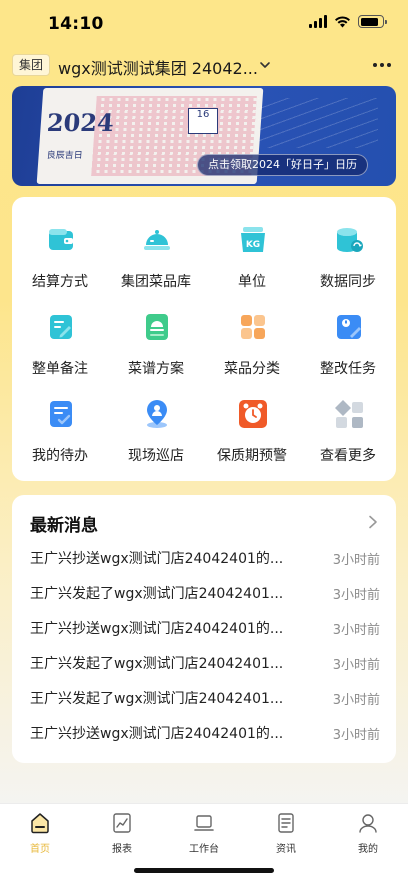  I want to click on tab-home: 首页, so click(40, 834).